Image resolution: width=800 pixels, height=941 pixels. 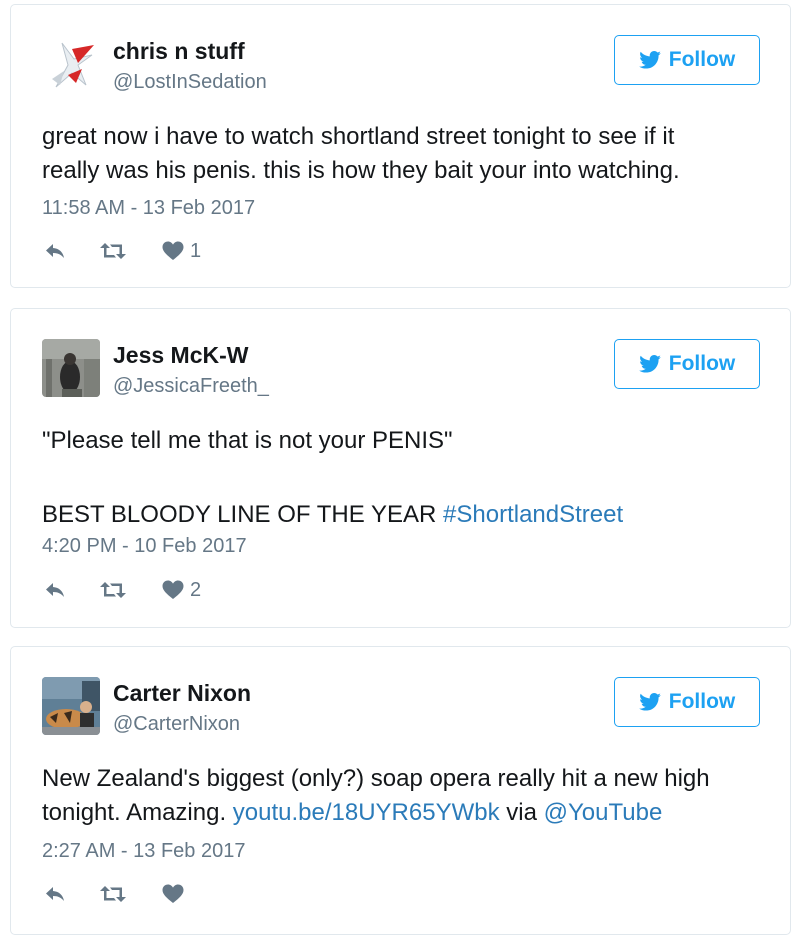 I want to click on like-button: 2, so click(x=181, y=590).